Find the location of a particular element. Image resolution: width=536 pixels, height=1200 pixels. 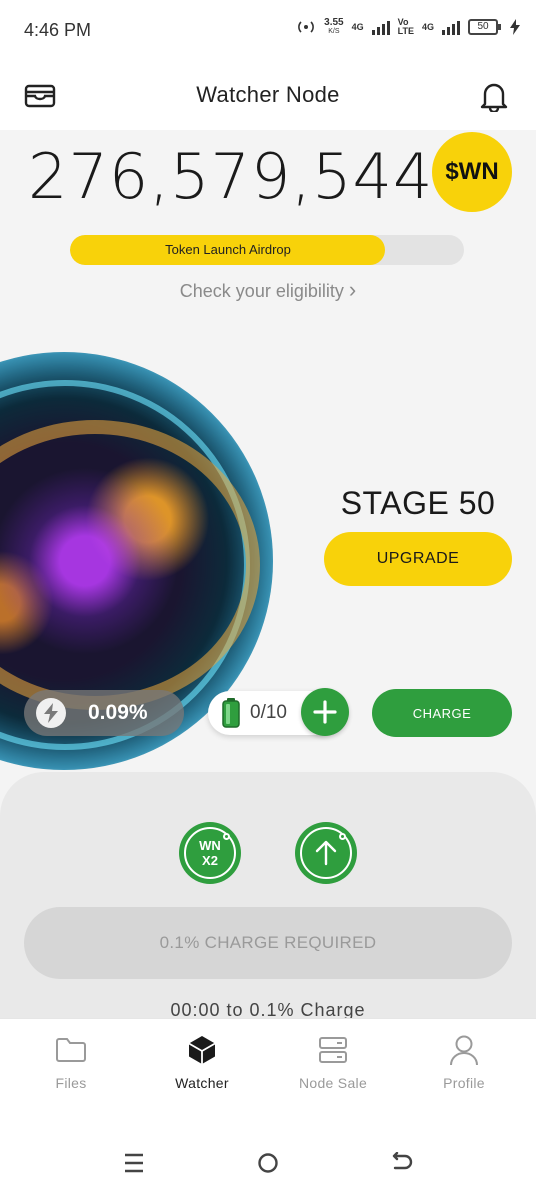

token-balance: 276,579,544 is located at coordinates (231, 176).